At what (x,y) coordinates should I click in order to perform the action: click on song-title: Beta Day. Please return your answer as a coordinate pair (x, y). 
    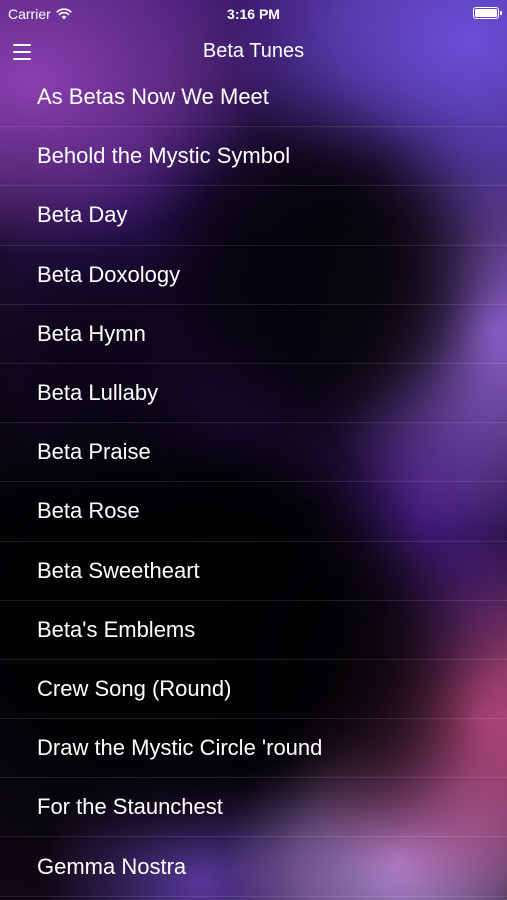
    Looking at the image, I should click on (82, 215).